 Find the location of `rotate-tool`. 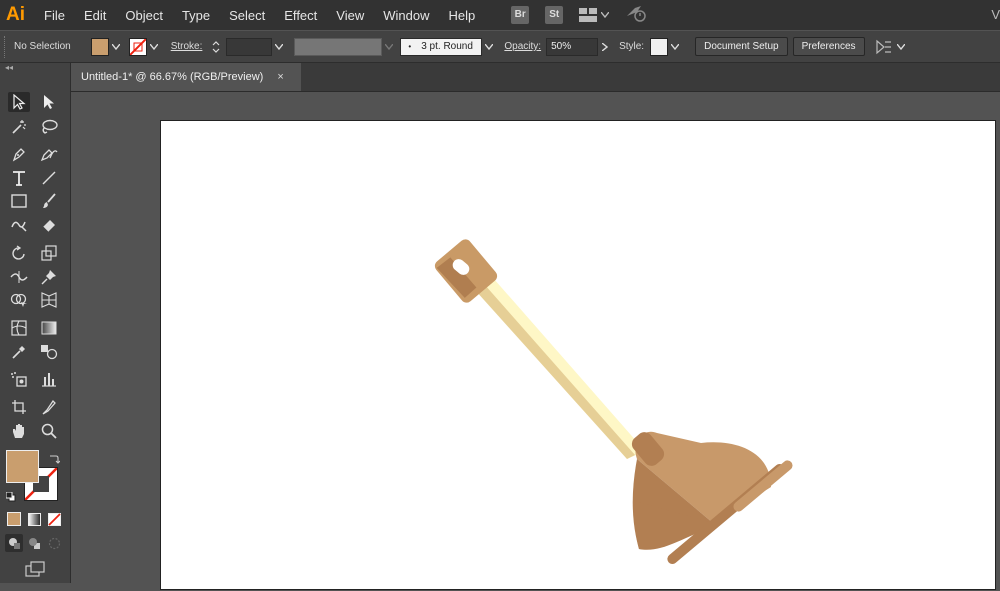

rotate-tool is located at coordinates (19, 253).